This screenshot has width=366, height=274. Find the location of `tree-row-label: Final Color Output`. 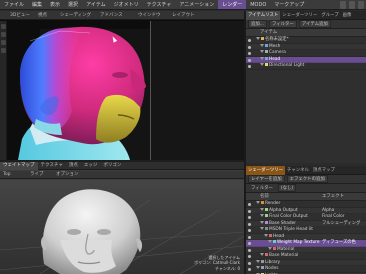

tree-row-label: Final Color Output is located at coordinates (288, 216).